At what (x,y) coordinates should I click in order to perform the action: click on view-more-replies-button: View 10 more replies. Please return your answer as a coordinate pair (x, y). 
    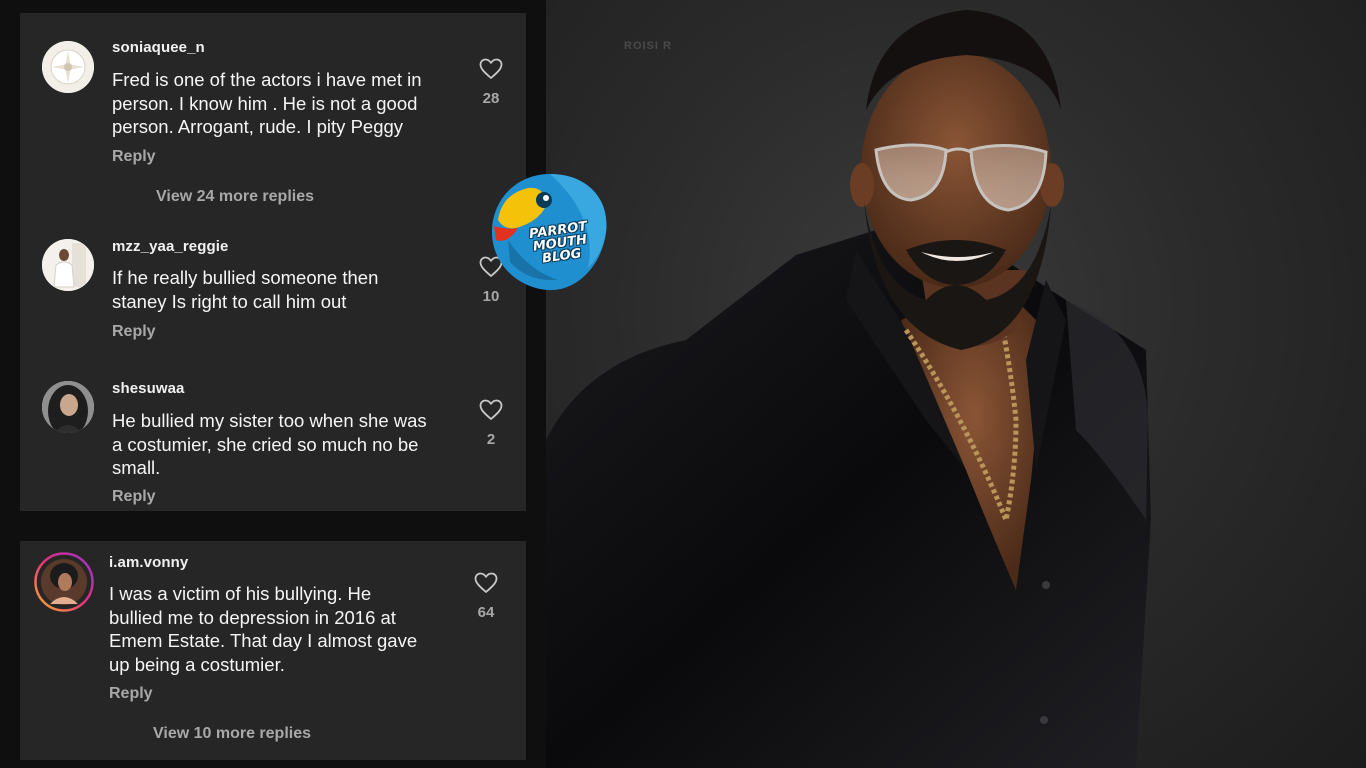
    Looking at the image, I should click on (232, 734).